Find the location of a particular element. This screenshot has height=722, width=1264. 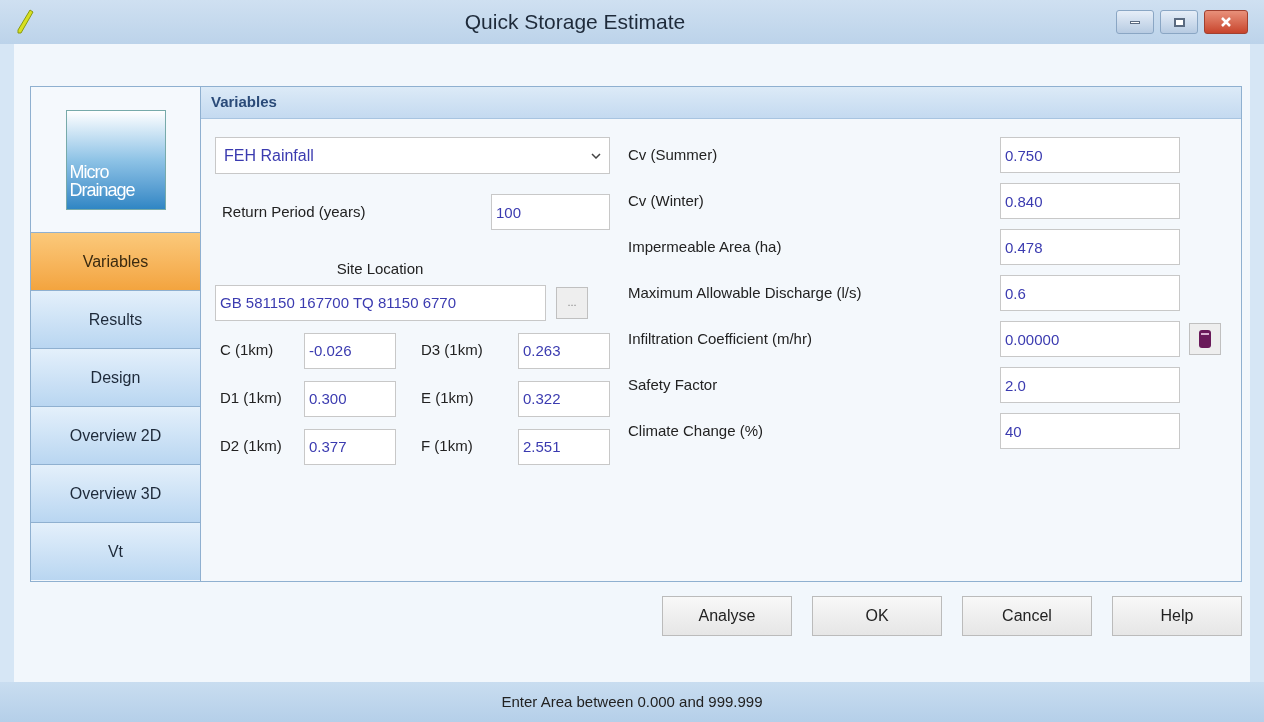

parameter-field: 0.840 is located at coordinates (1090, 201).